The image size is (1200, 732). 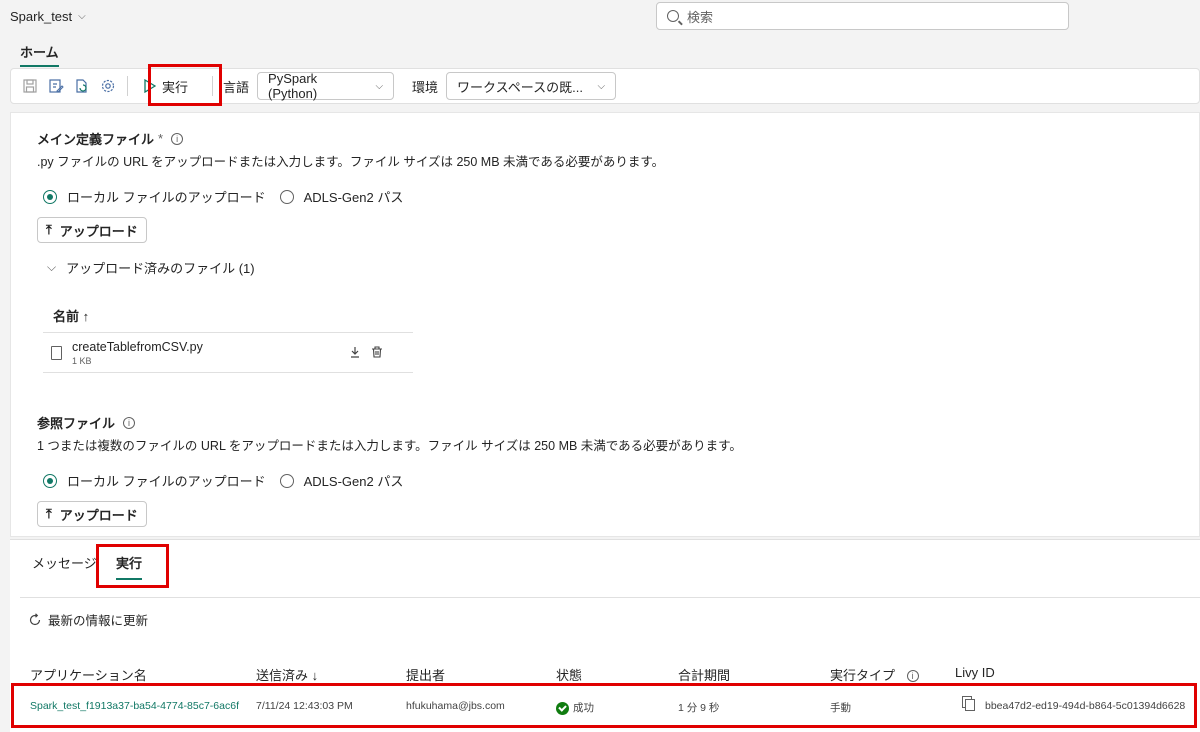 I want to click on delete-icon, so click(x=377, y=354).